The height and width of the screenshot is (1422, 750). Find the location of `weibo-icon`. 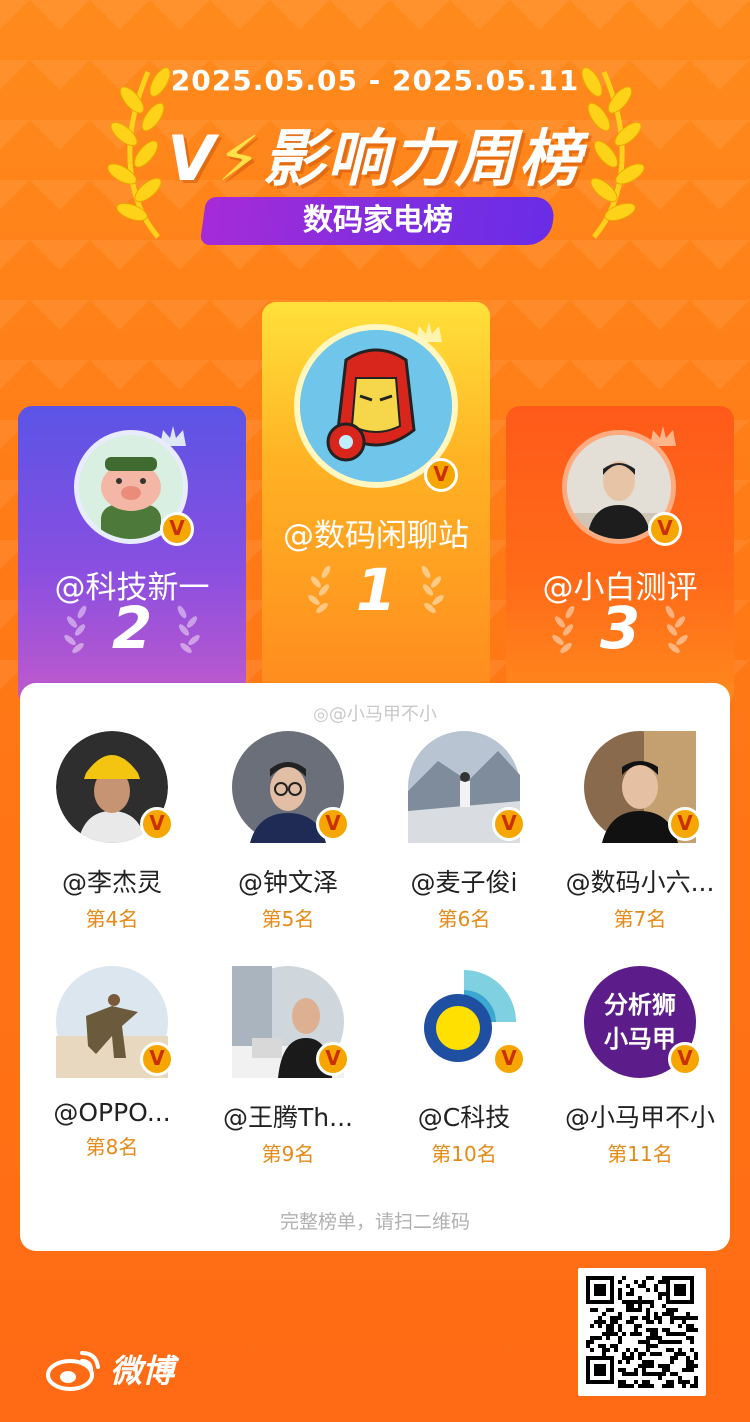

weibo-icon is located at coordinates (73, 1371).